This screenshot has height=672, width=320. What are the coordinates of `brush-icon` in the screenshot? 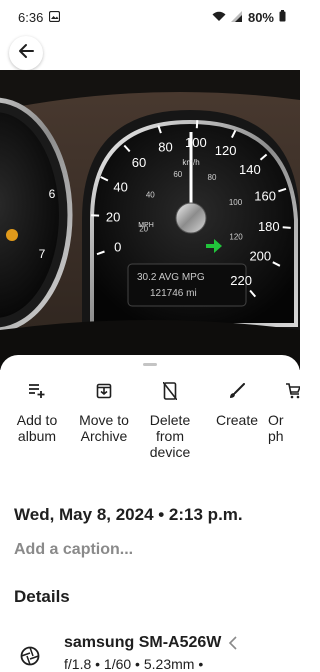 It's located at (237, 393).